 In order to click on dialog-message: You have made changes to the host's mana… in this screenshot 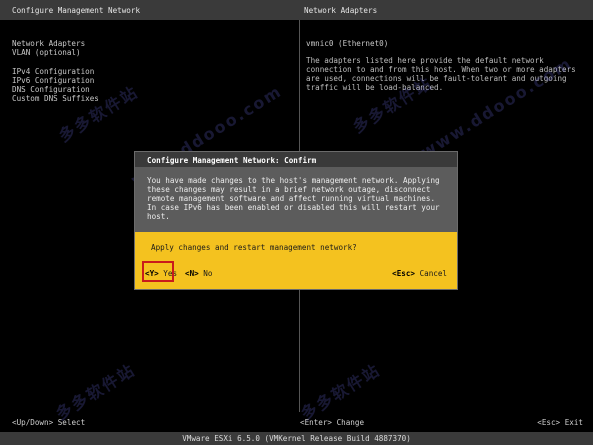, I will do `click(293, 198)`.